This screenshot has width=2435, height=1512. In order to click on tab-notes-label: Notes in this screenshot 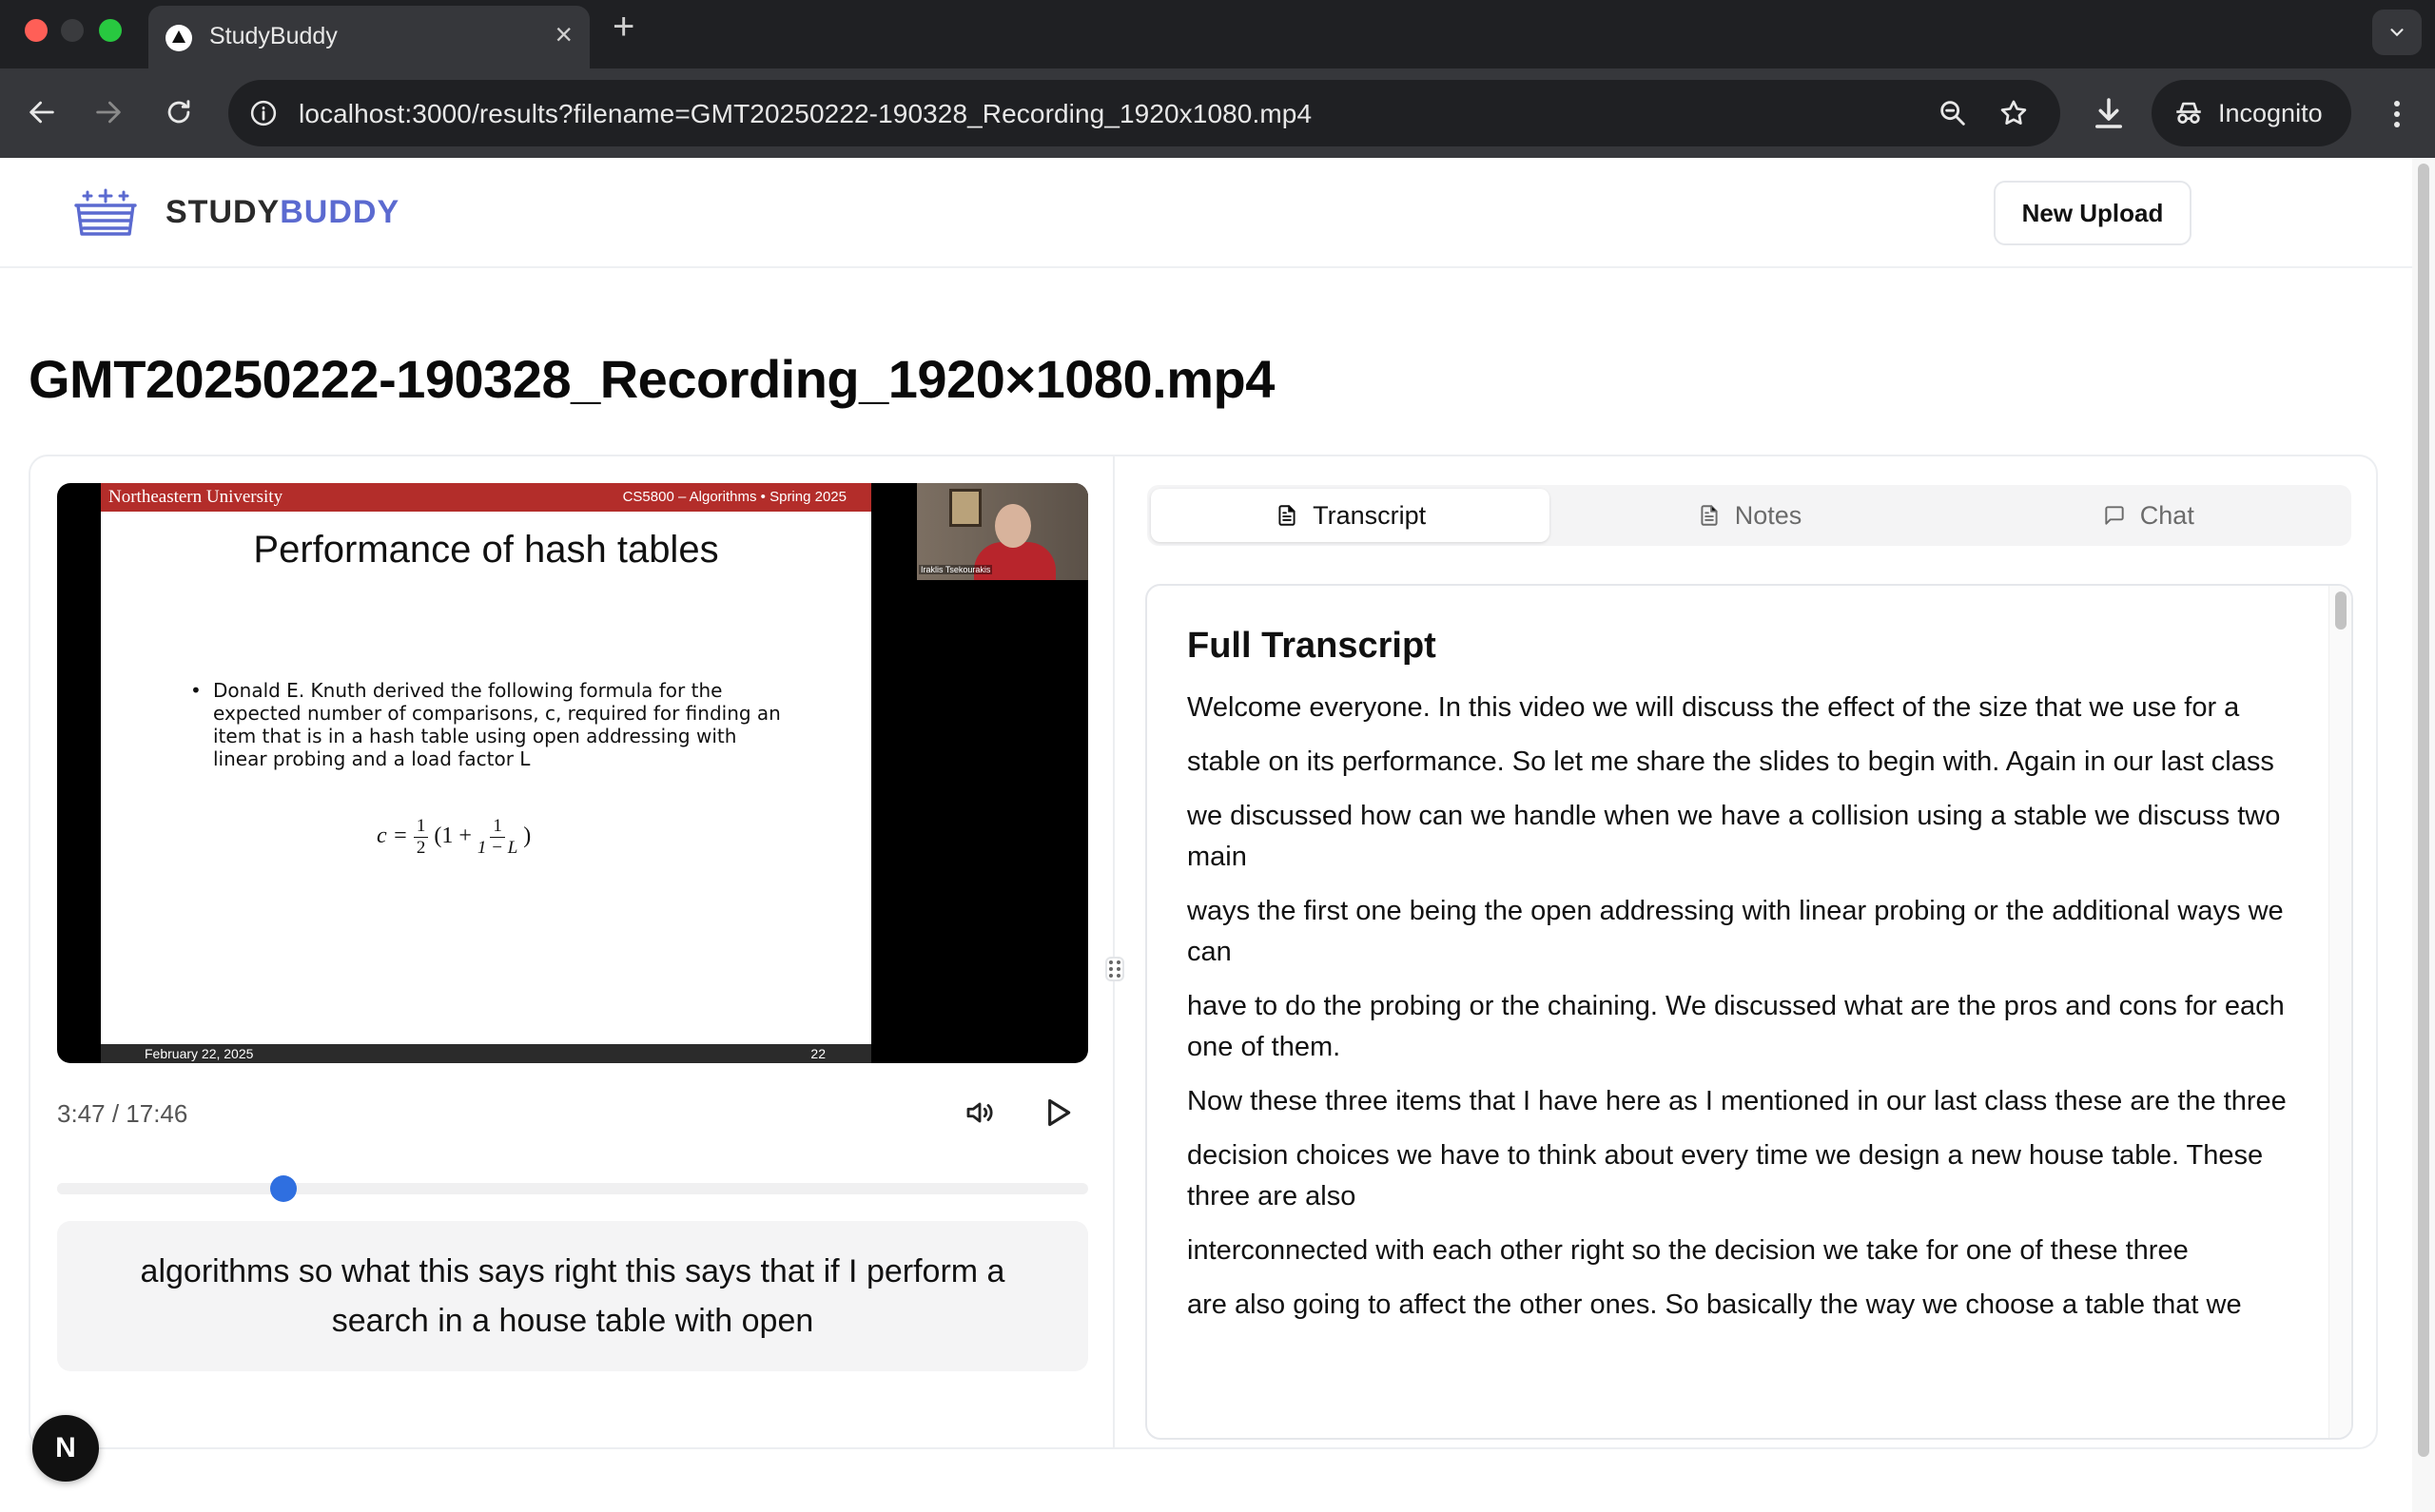, I will do `click(1768, 515)`.